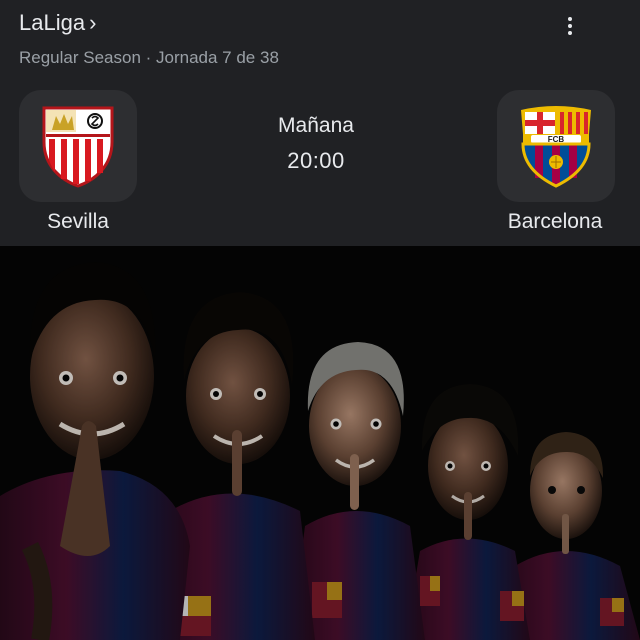  I want to click on league-link: LaLiga ›, so click(57, 23).